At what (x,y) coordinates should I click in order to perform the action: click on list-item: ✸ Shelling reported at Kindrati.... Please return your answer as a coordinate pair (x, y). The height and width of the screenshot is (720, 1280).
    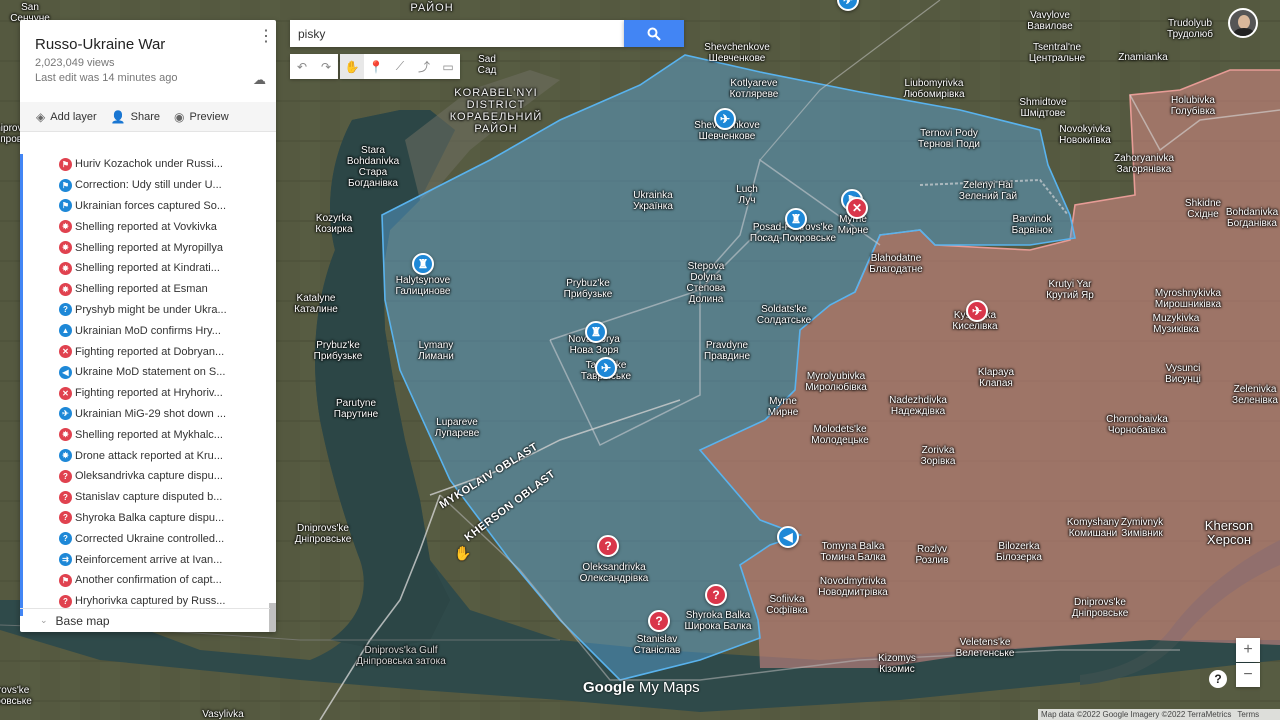
    Looking at the image, I should click on (146, 268).